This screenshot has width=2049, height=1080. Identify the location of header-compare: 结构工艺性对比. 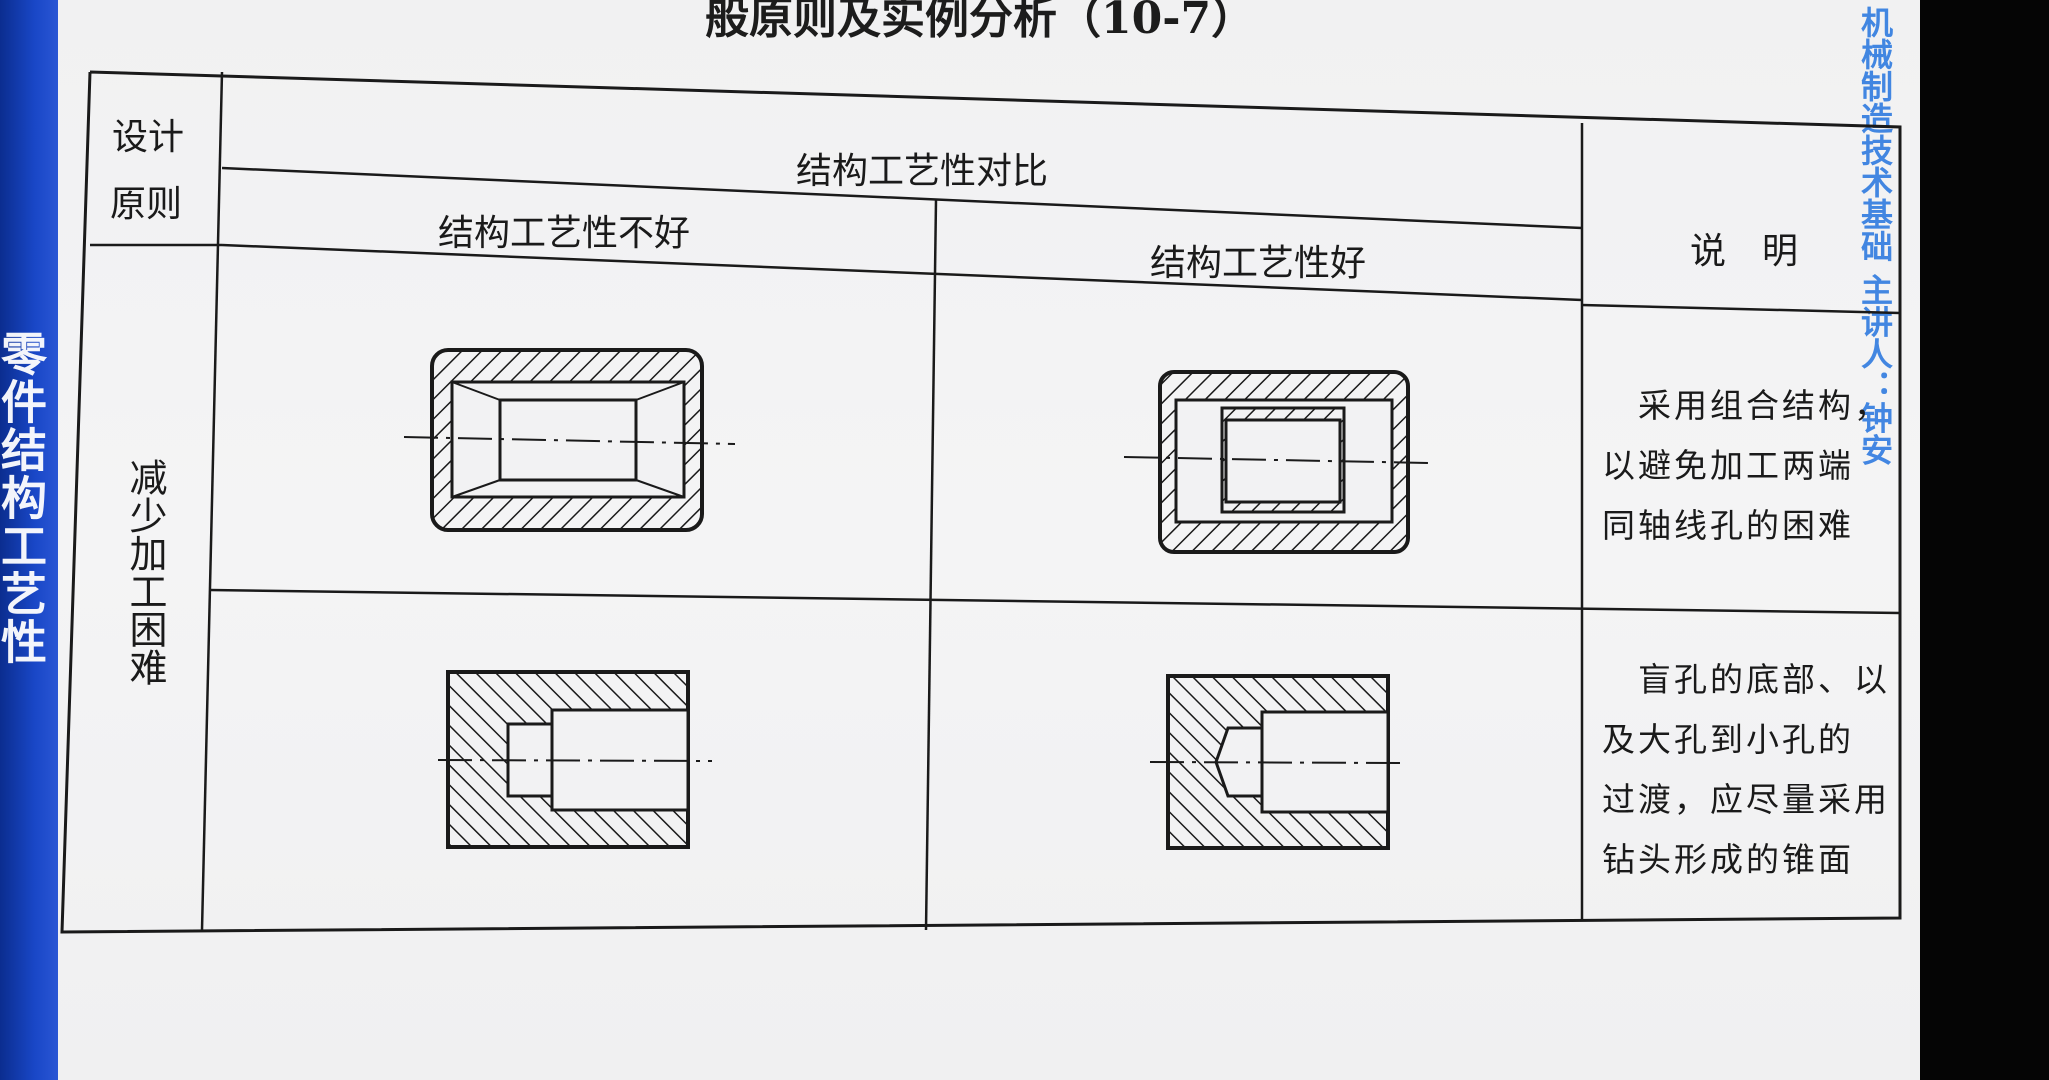
(922, 171).